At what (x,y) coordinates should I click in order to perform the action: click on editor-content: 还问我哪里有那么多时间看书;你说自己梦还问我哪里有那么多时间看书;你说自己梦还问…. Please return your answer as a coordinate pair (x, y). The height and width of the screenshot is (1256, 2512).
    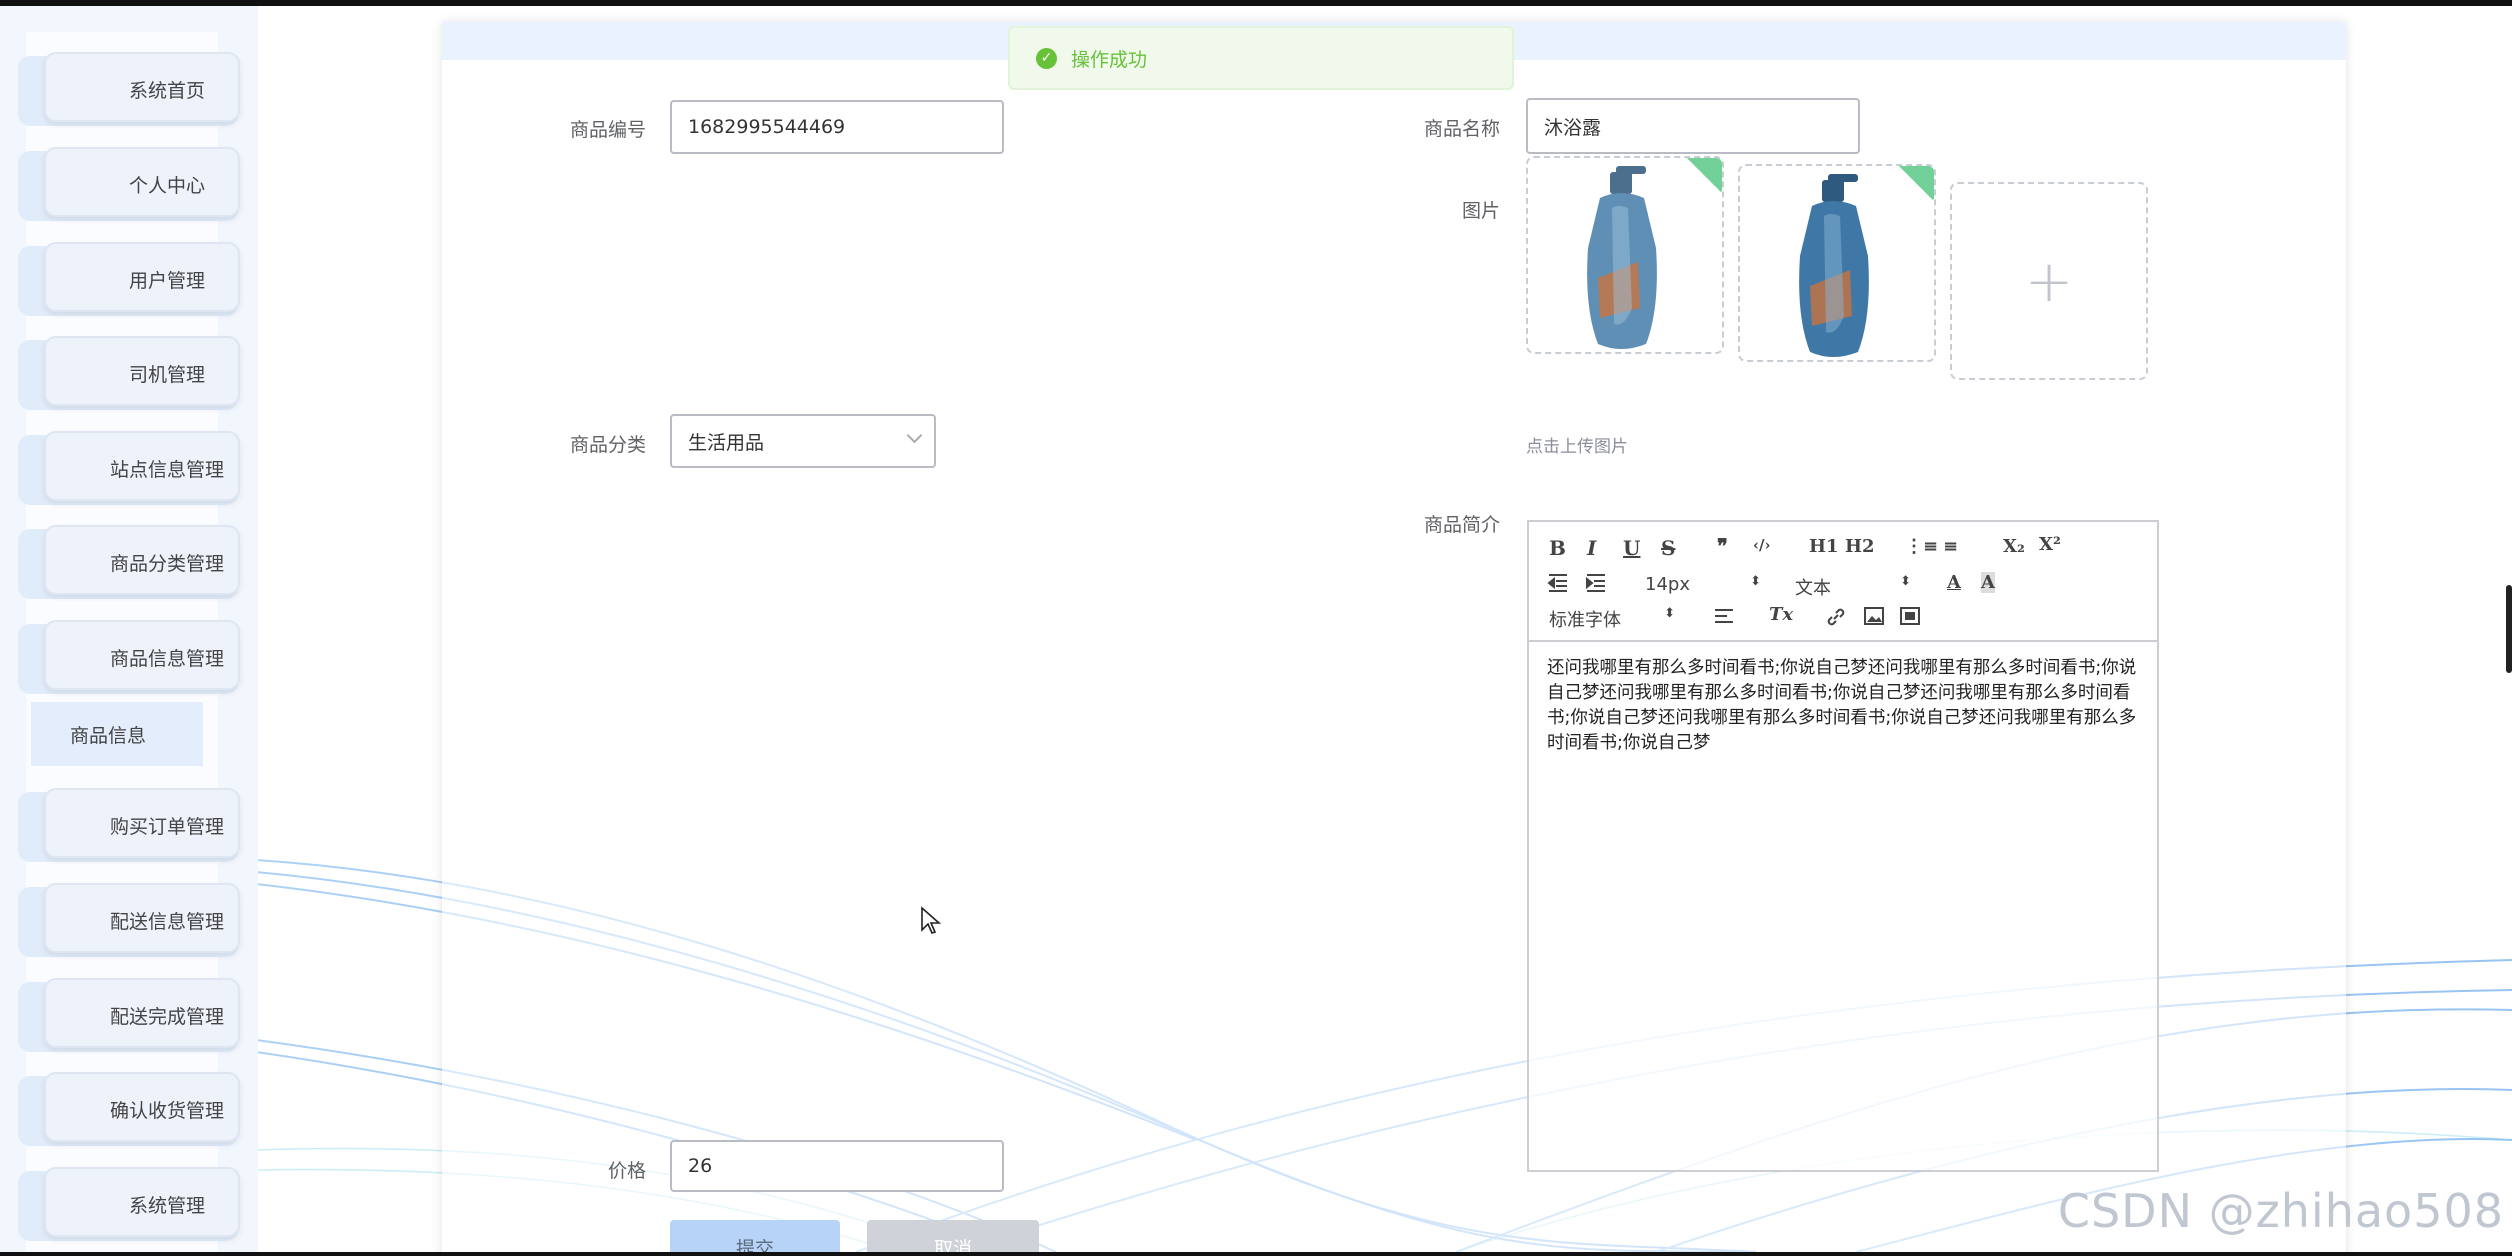
    Looking at the image, I should click on (1847, 706).